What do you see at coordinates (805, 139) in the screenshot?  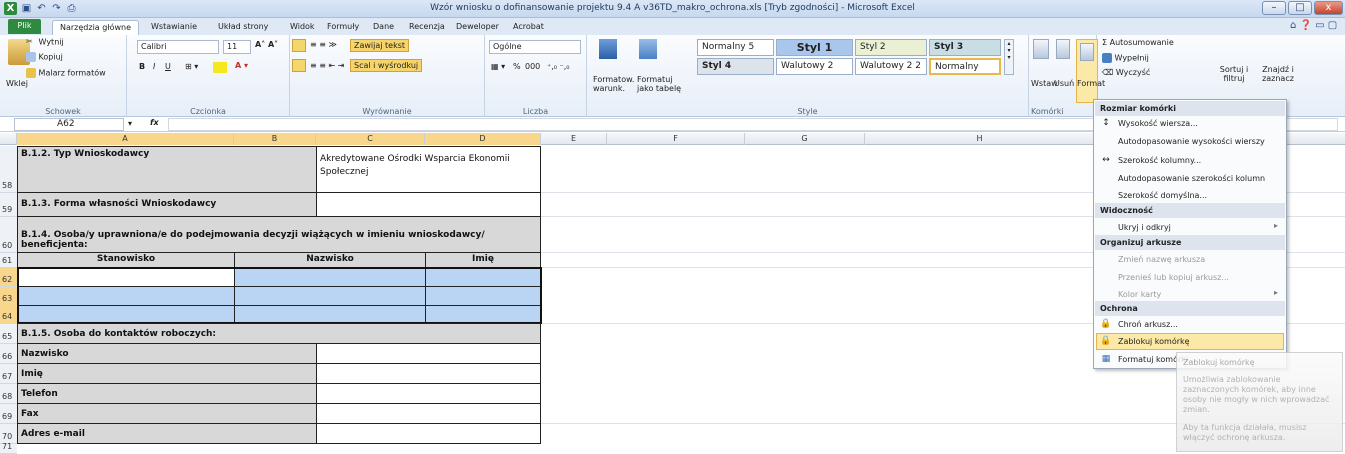 I see `column-header-g: G` at bounding box center [805, 139].